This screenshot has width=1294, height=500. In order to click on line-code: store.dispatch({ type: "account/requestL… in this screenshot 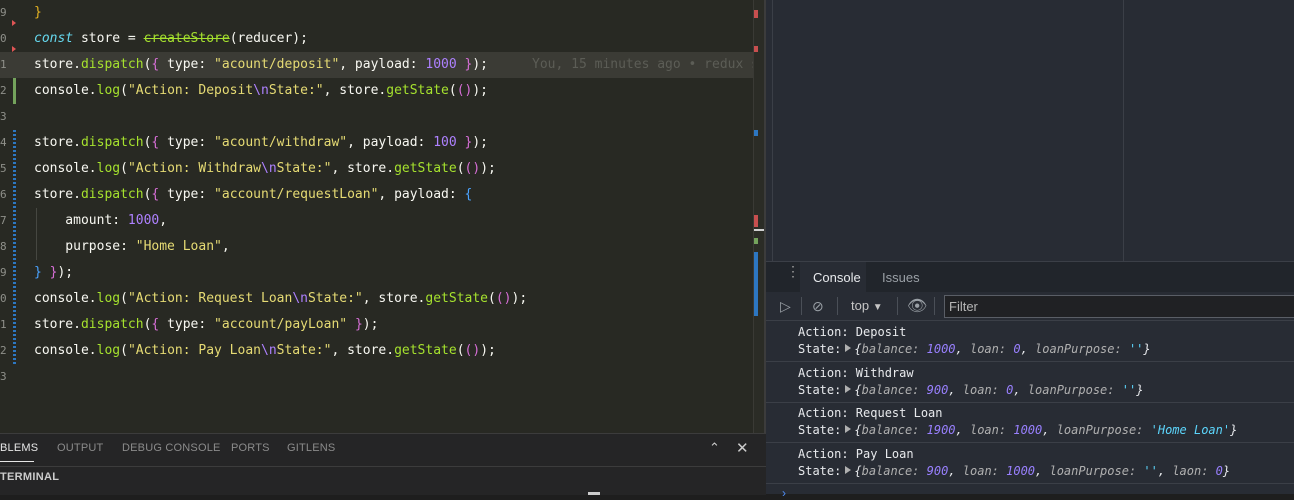, I will do `click(253, 195)`.